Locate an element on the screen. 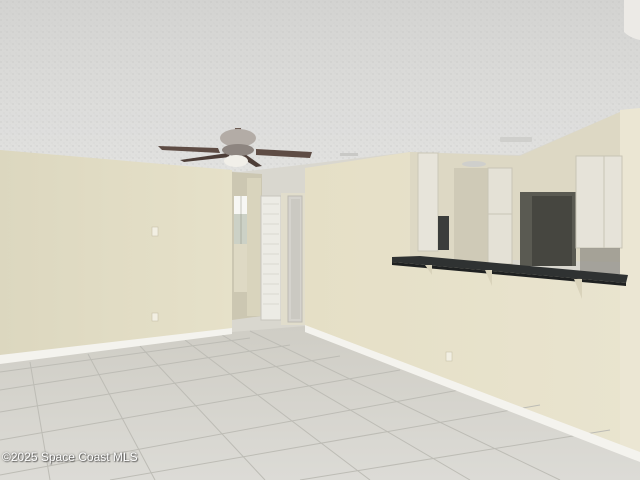 This screenshot has width=640, height=480. hallway-doors is located at coordinates (277, 251).